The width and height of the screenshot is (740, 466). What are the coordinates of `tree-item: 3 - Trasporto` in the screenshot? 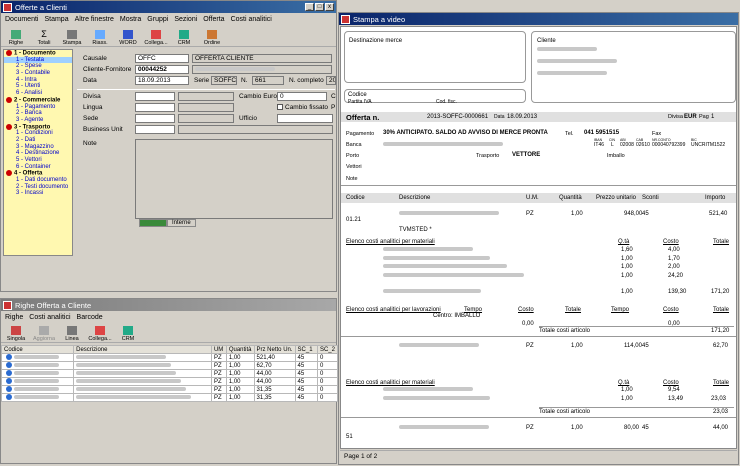 It's located at (38, 127).